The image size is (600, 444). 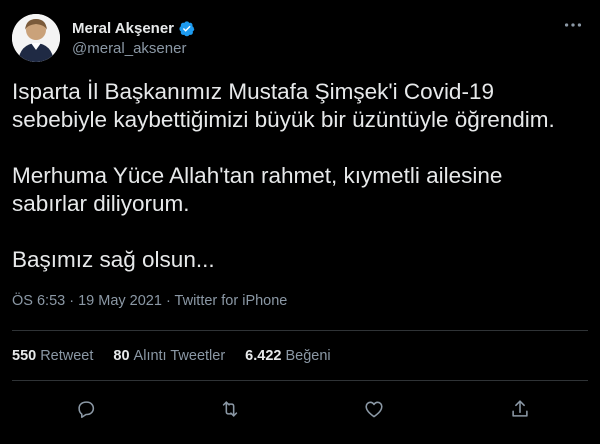 What do you see at coordinates (300, 409) in the screenshot?
I see `tweet-actions` at bounding box center [300, 409].